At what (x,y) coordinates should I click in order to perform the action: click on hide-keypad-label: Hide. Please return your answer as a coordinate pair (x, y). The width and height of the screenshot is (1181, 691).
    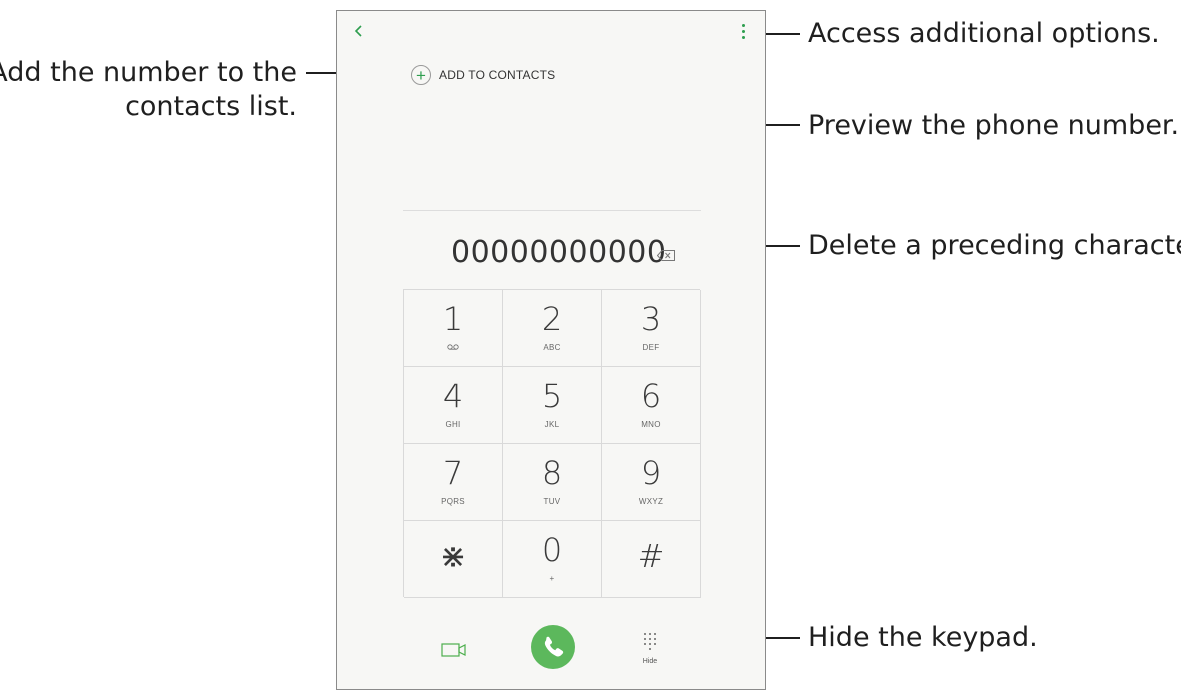
    Looking at the image, I should click on (650, 661).